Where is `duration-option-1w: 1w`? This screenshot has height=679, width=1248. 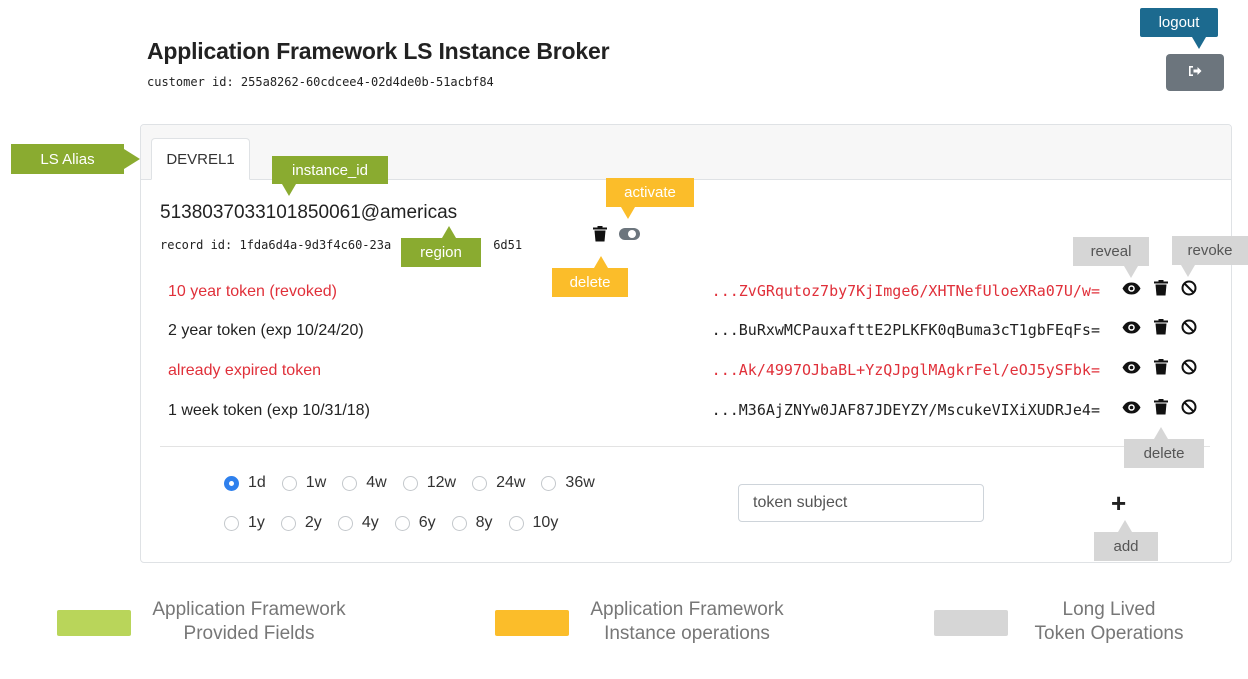
duration-option-1w: 1w is located at coordinates (304, 483).